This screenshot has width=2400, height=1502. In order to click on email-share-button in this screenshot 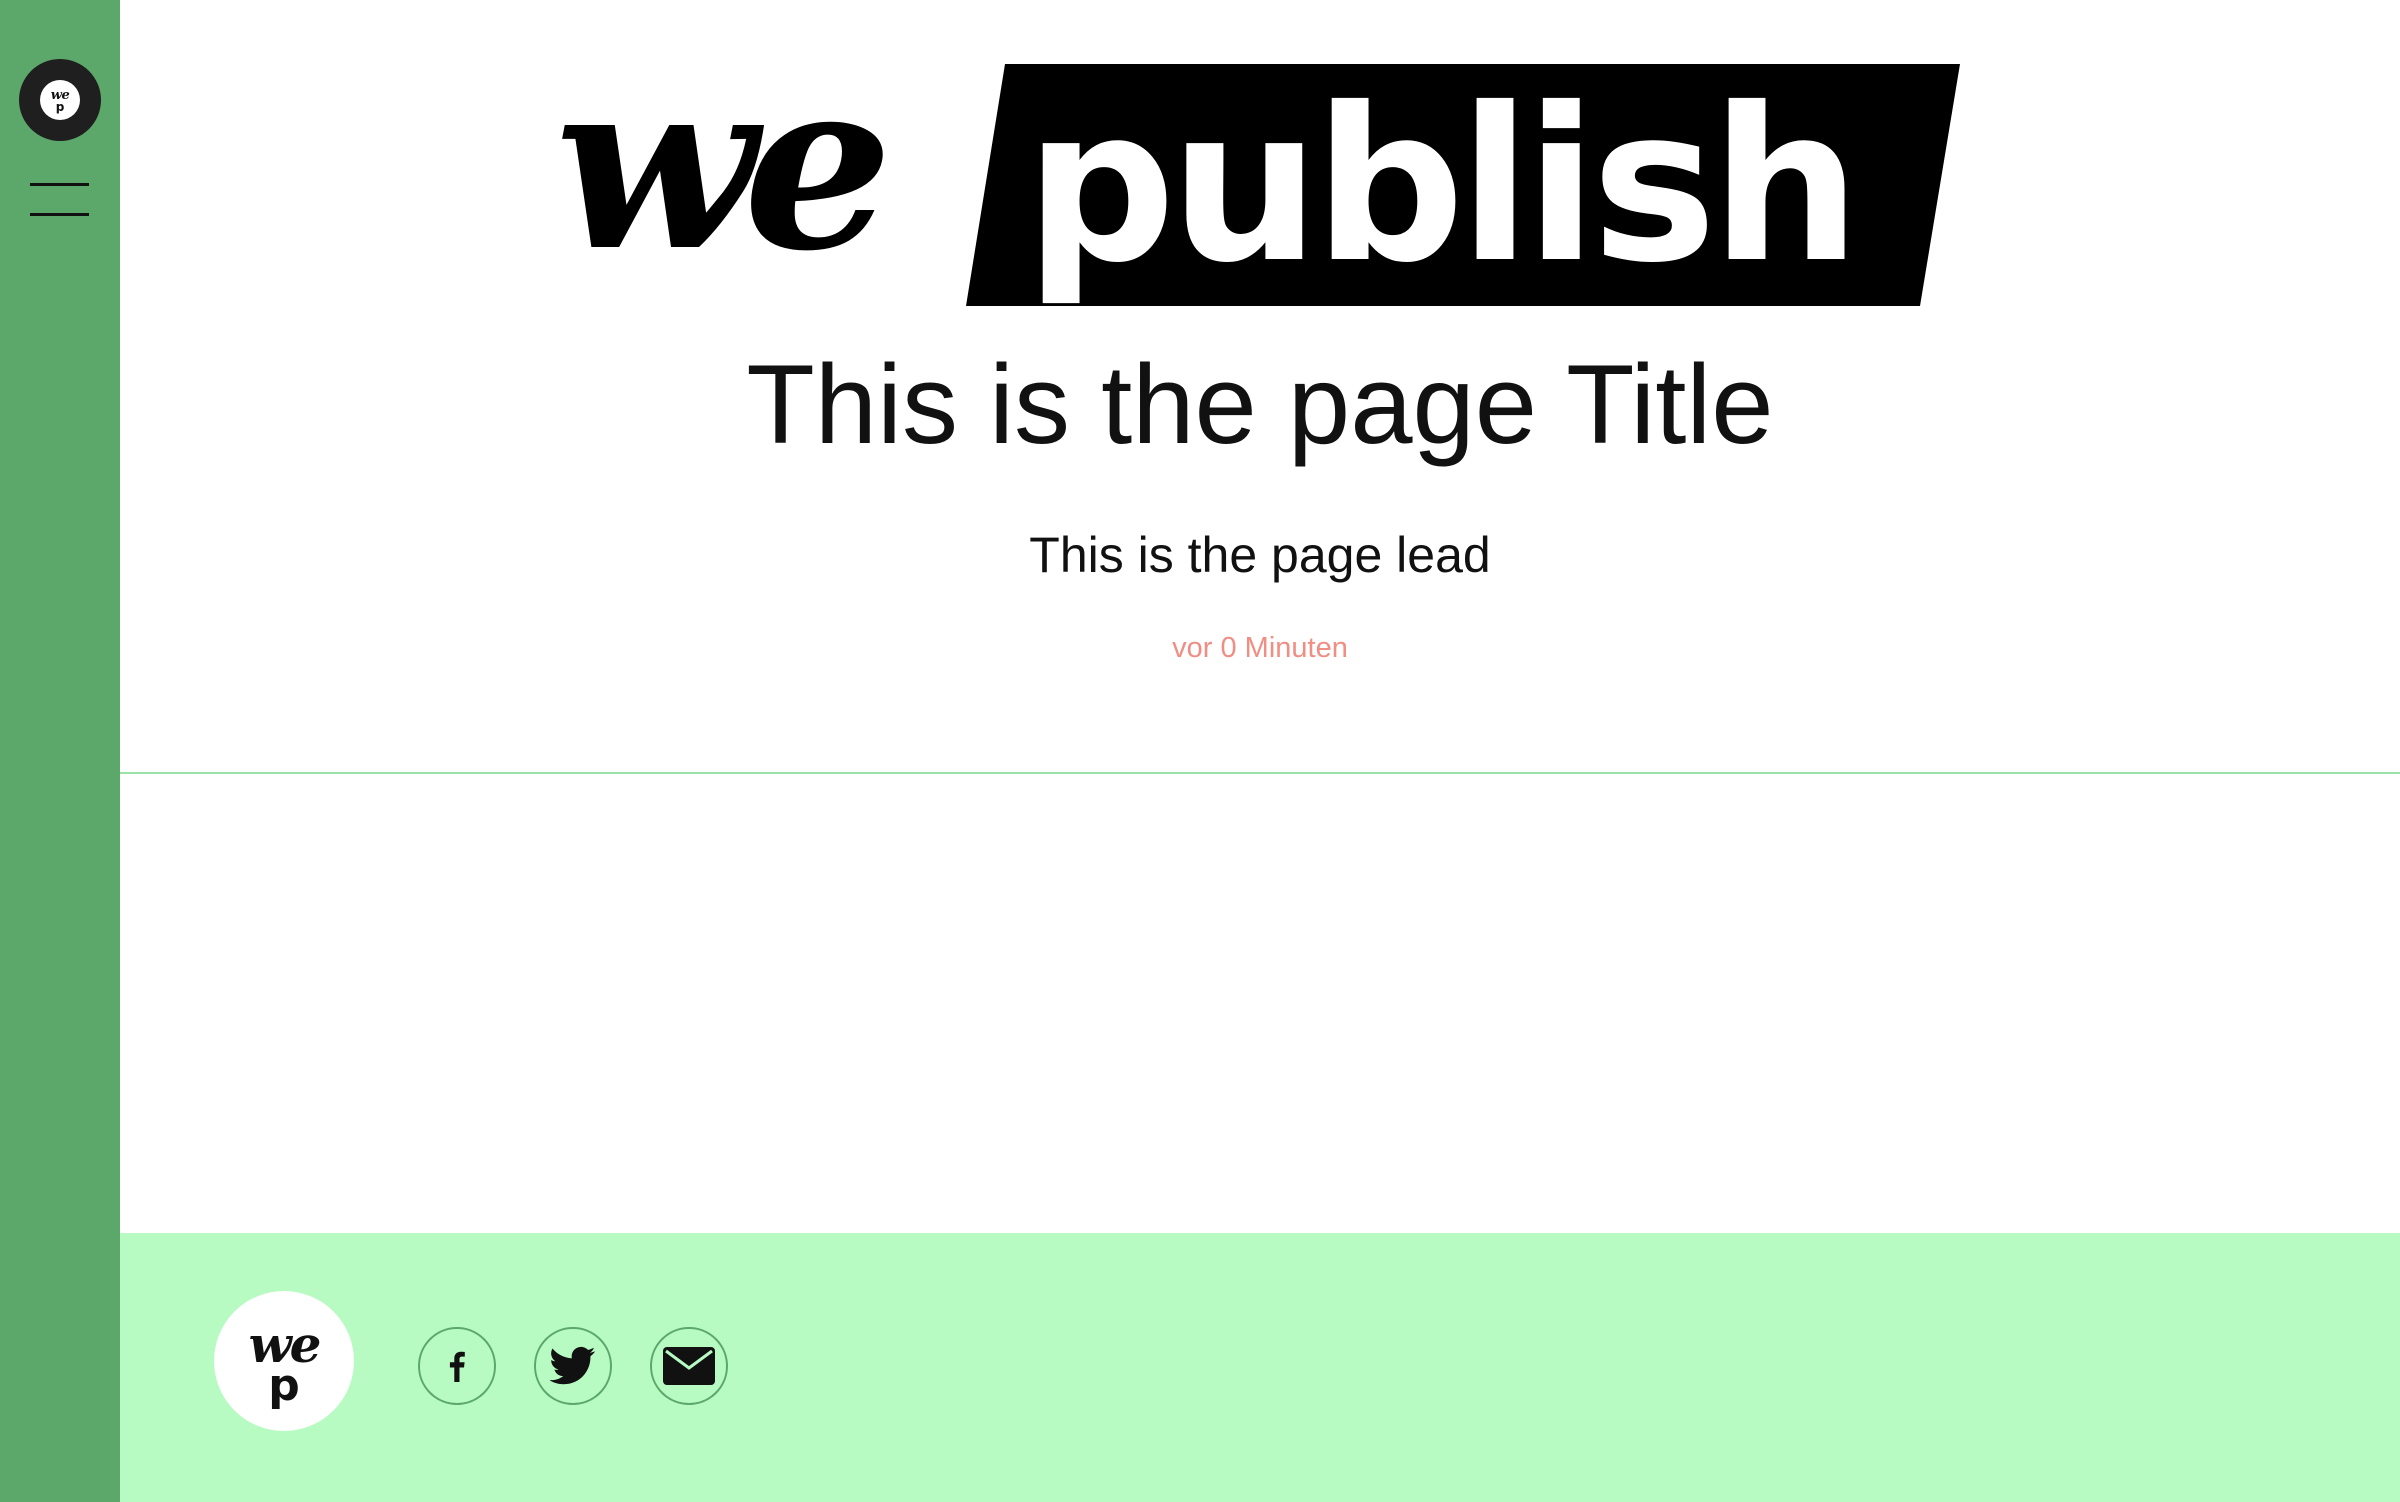, I will do `click(689, 1366)`.